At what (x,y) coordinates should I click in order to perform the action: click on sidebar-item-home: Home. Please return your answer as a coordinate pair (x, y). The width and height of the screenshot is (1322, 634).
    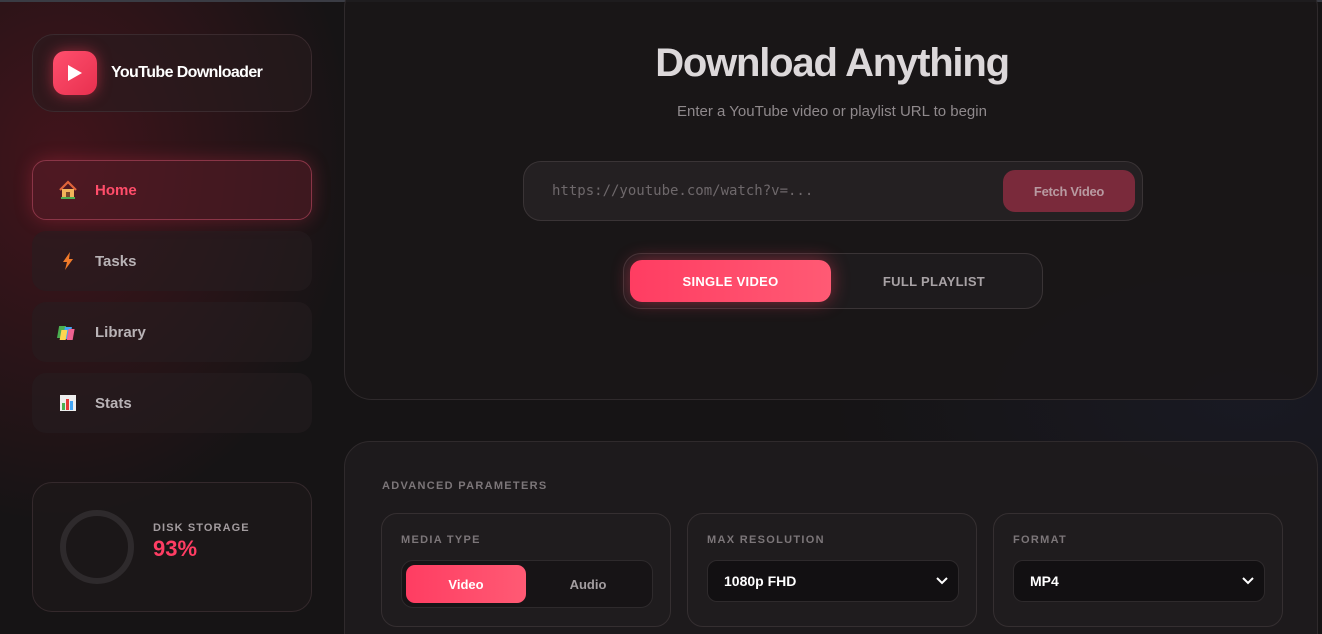
    Looking at the image, I should click on (172, 190).